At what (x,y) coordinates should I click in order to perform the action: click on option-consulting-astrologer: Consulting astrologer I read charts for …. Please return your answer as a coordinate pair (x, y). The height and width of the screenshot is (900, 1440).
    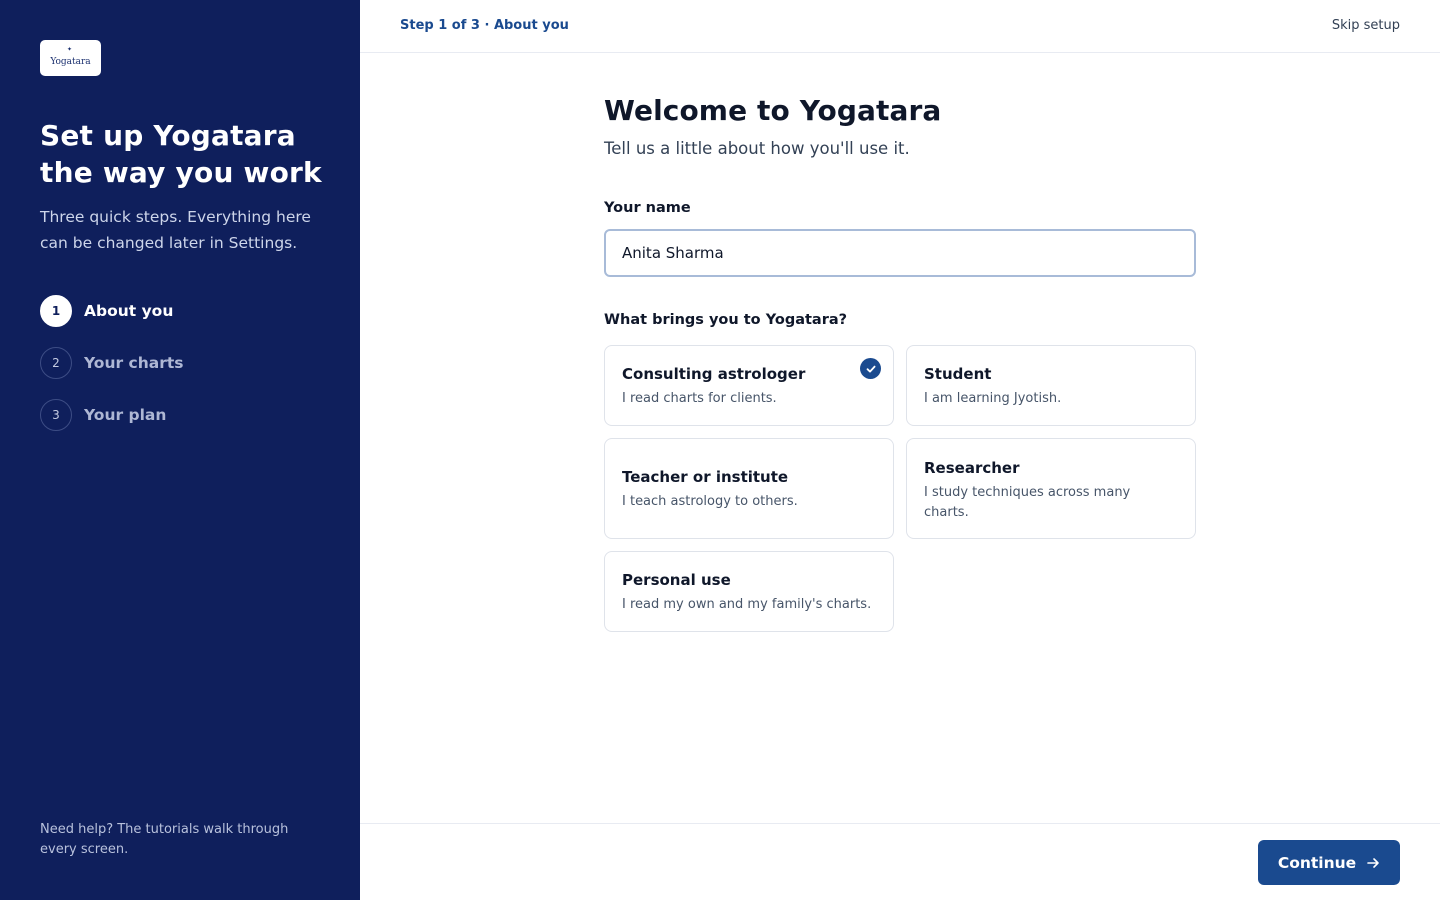
    Looking at the image, I should click on (749, 385).